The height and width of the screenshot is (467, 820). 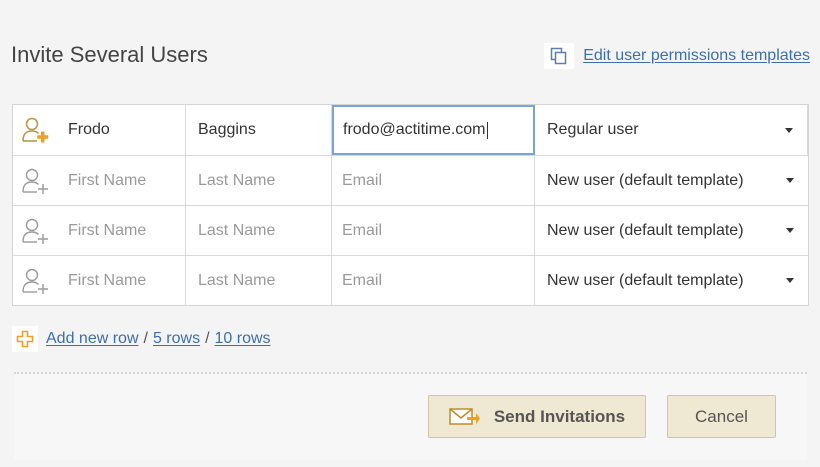 What do you see at coordinates (227, 129) in the screenshot?
I see `last-name-value: Baggins` at bounding box center [227, 129].